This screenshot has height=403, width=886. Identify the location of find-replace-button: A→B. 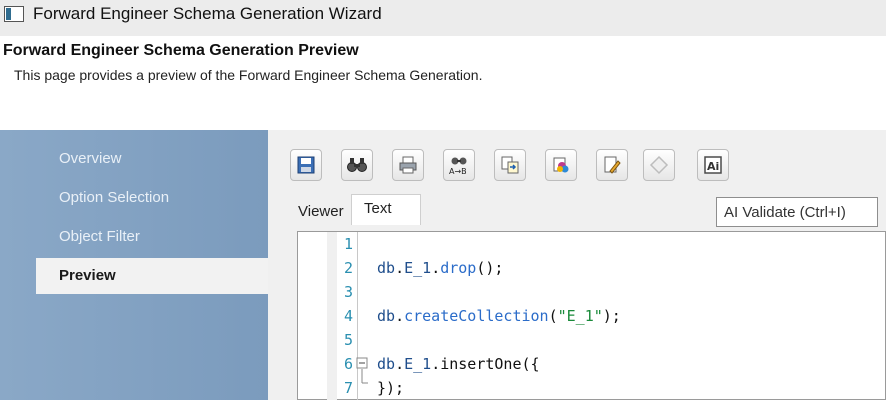
(459, 165).